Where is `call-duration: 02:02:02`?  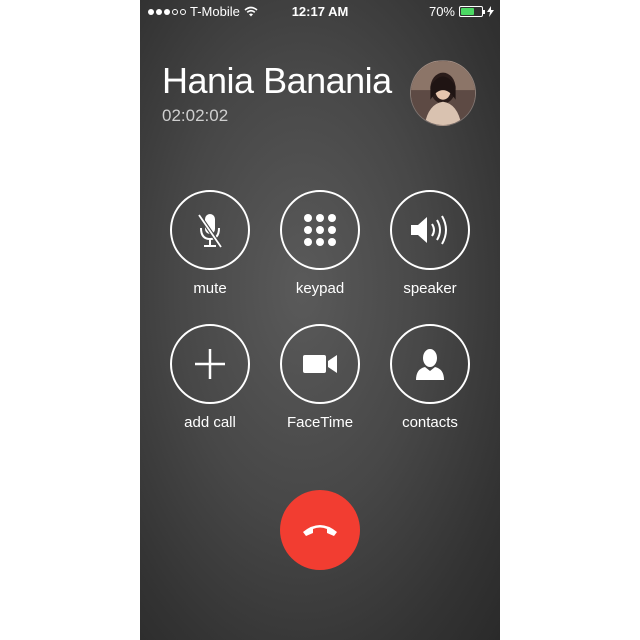 call-duration: 02:02:02 is located at coordinates (195, 115).